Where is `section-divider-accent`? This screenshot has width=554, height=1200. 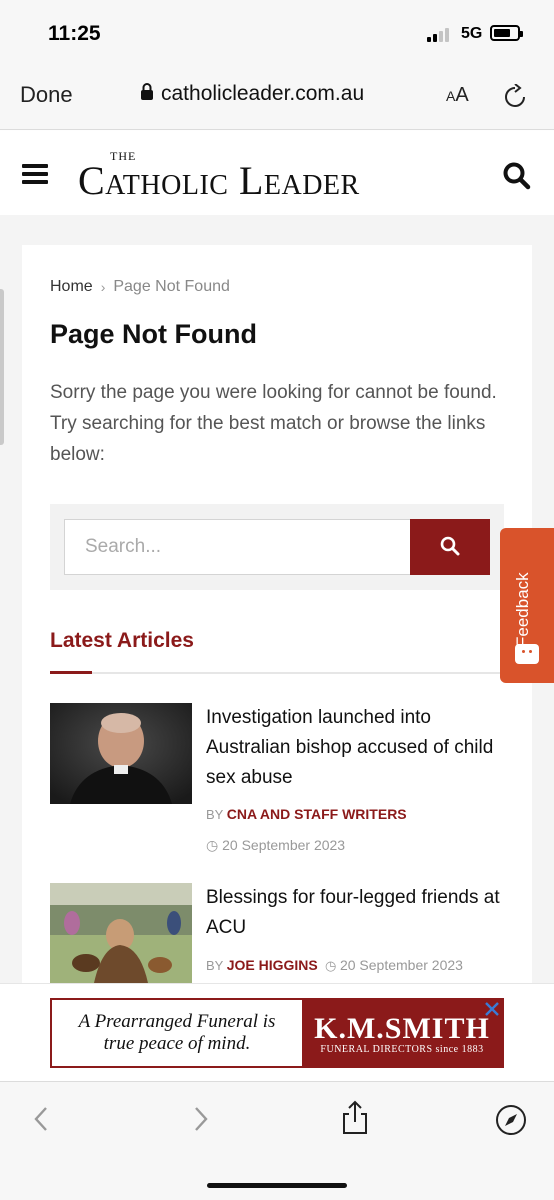 section-divider-accent is located at coordinates (71, 672).